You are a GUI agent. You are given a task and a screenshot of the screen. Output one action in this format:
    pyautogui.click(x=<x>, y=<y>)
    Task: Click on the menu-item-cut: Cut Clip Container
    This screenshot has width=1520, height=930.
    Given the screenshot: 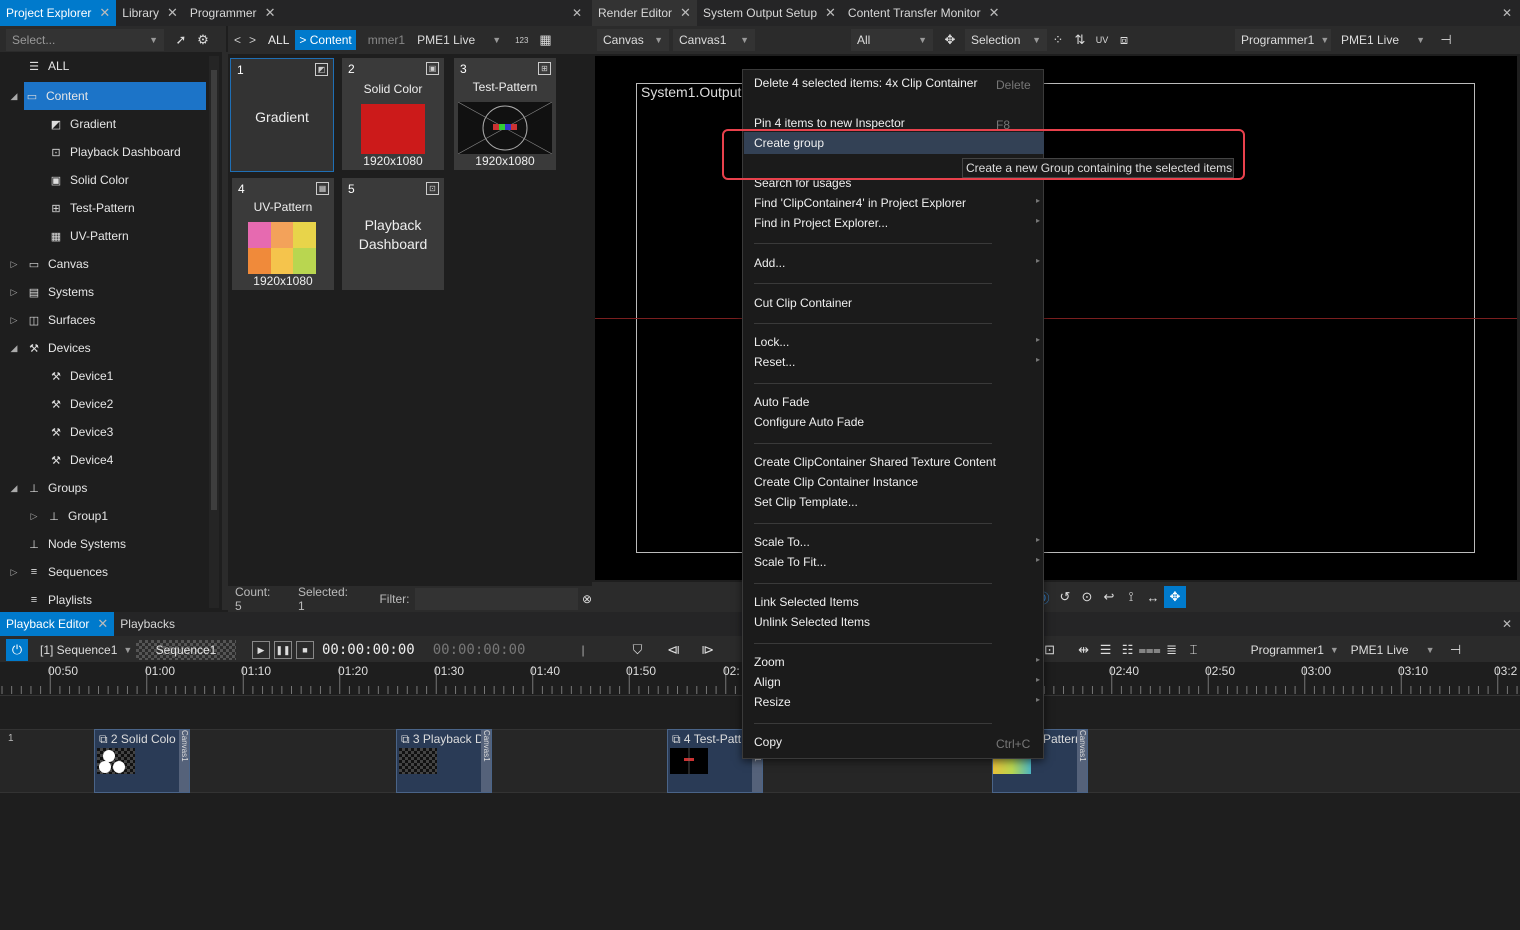 What is the action you would take?
    pyautogui.click(x=803, y=303)
    